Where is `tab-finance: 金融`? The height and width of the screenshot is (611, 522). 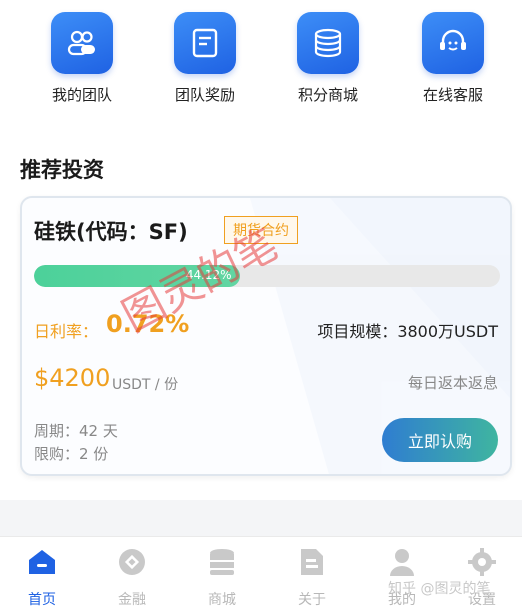
tab-finance: 金融 is located at coordinates (132, 578).